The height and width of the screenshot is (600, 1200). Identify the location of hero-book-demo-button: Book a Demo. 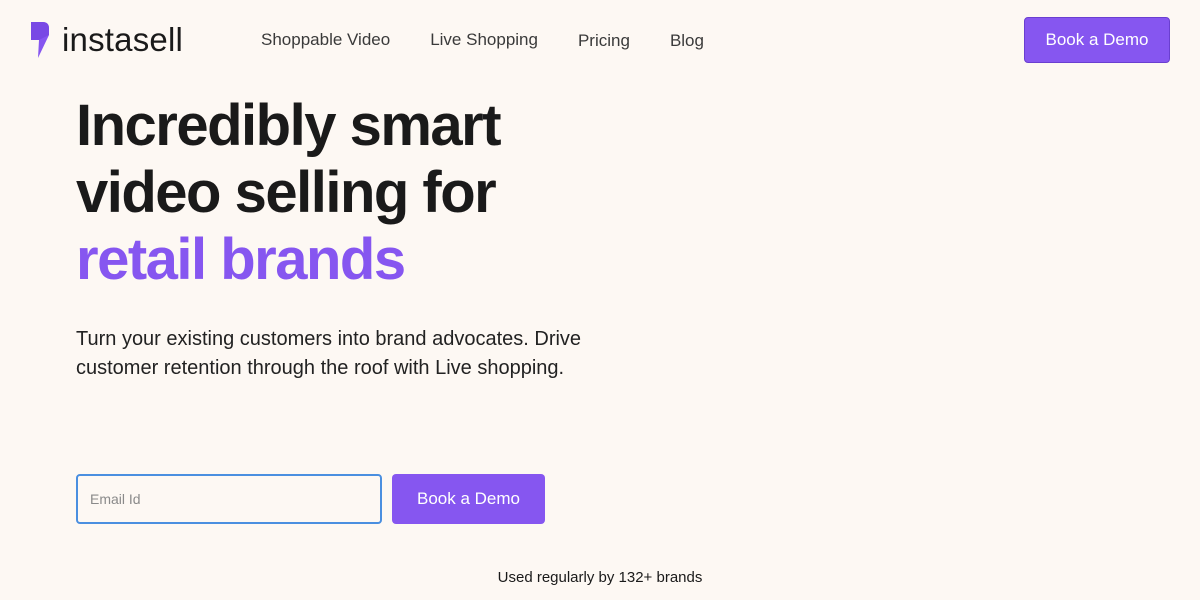
(468, 499).